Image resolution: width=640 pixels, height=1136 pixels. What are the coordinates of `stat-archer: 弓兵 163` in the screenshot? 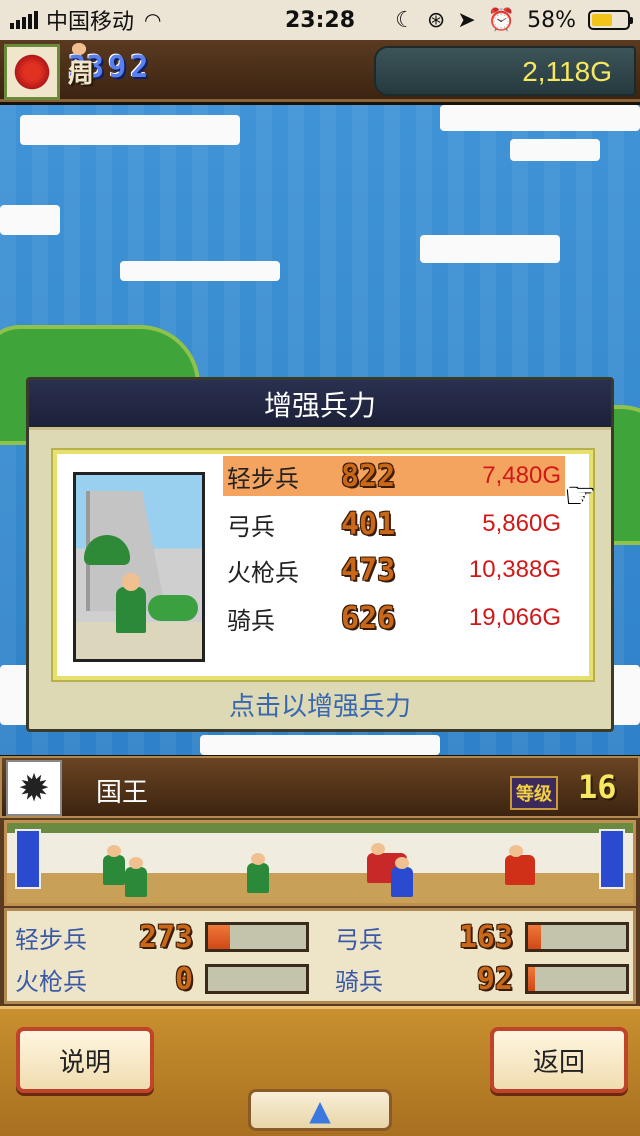 It's located at (482, 937).